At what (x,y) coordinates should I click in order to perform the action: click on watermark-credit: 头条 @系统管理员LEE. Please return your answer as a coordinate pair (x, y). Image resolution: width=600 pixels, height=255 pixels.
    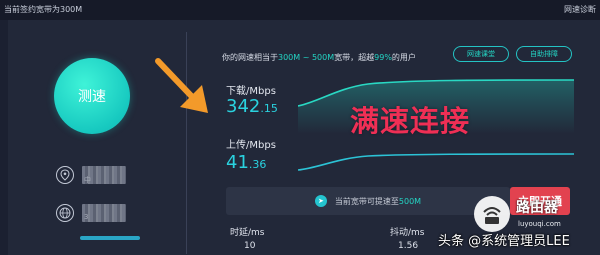
    Looking at the image, I should click on (504, 241).